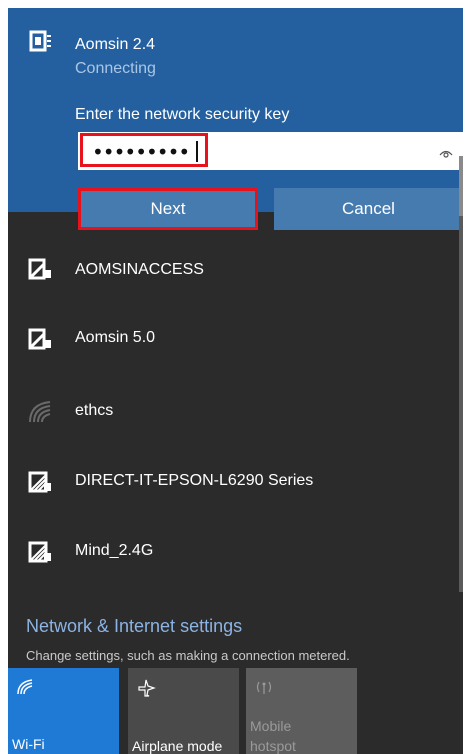 This screenshot has width=470, height=754. I want to click on wifi-icon, so click(25, 687).